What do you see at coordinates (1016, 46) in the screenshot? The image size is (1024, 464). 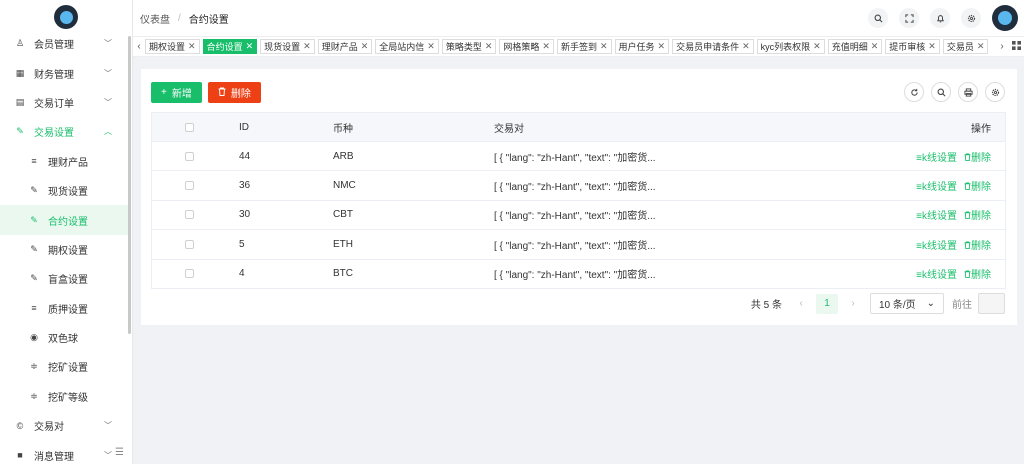 I see `tabs-menu-grid-icon` at bounding box center [1016, 46].